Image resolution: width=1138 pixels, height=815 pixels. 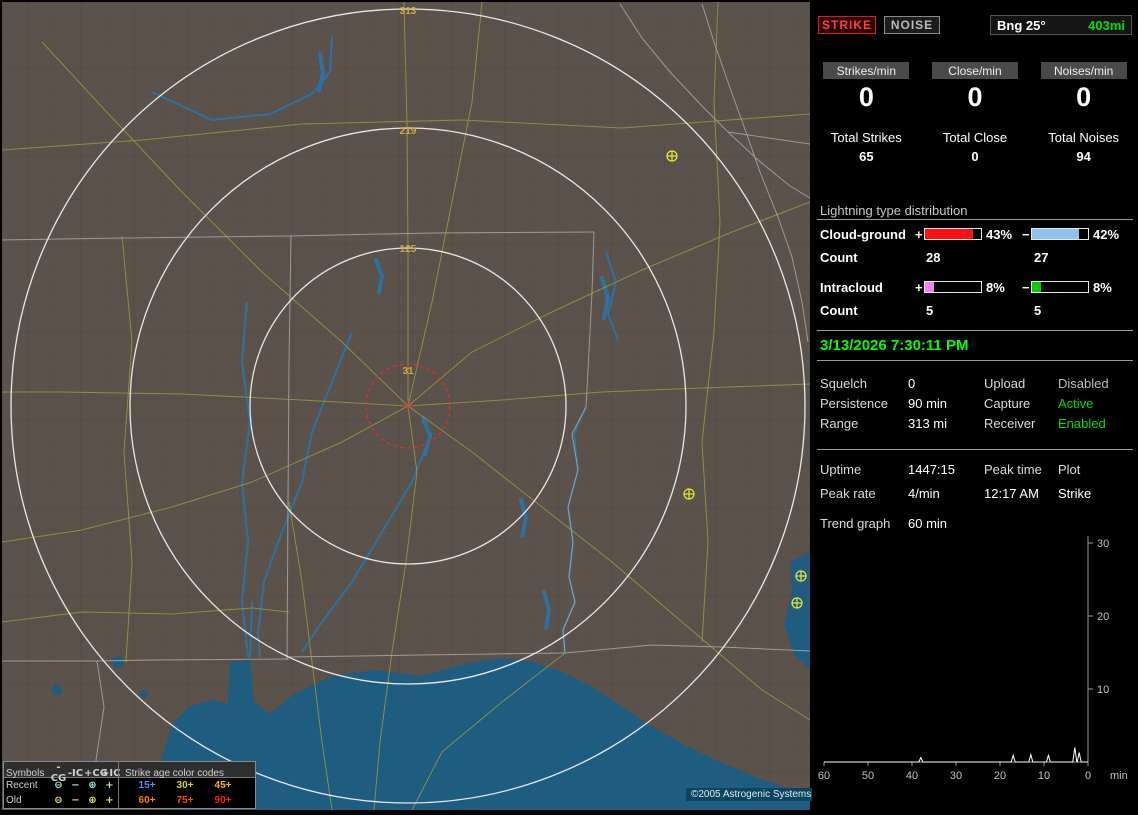 What do you see at coordinates (973, 658) in the screenshot?
I see `trend-chart: 10 20 30 60 50 40 30 20 10 0 min` at bounding box center [973, 658].